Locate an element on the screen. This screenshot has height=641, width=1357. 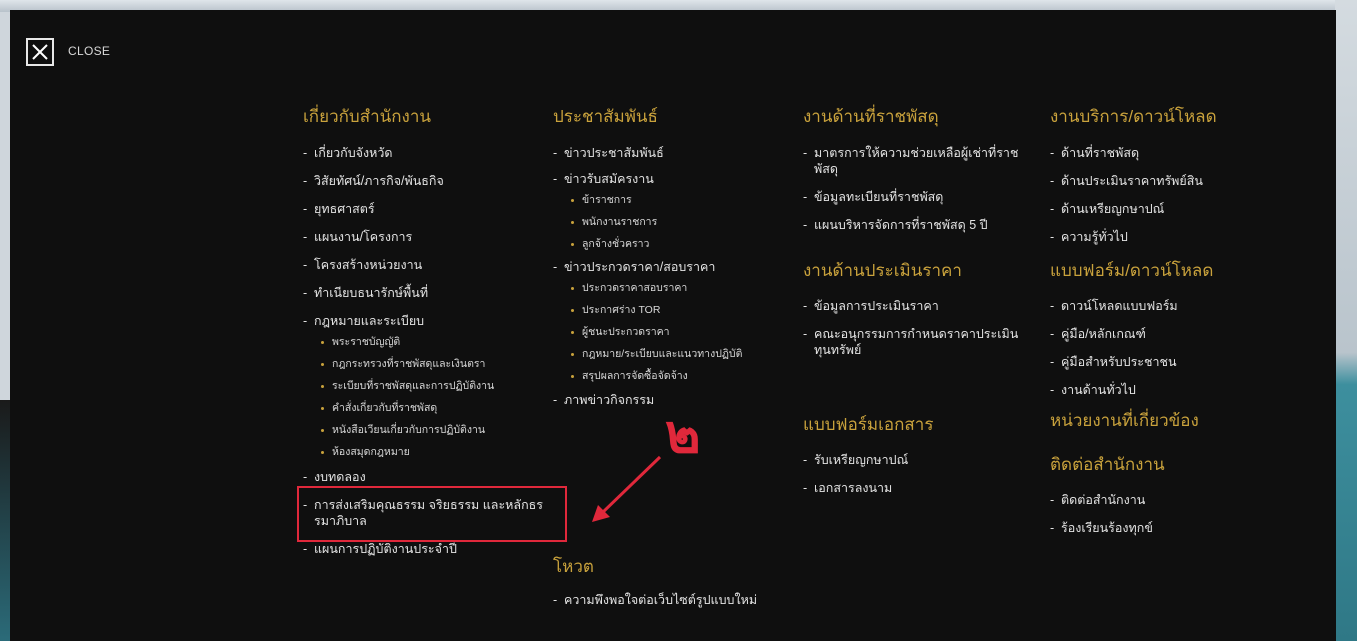
backdrop-right is located at coordinates (1346, 320).